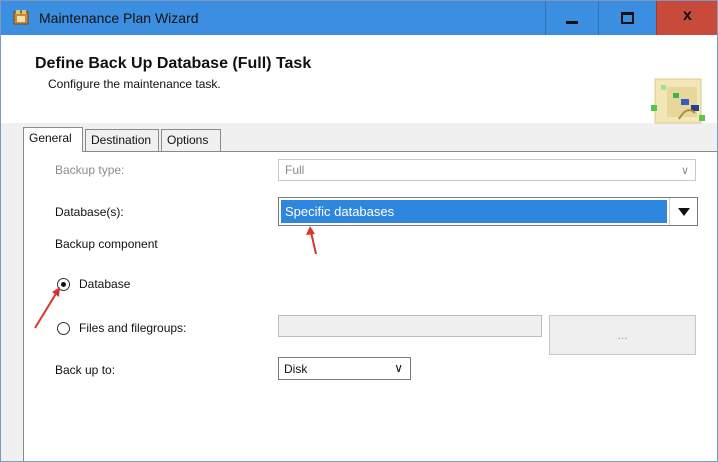 This screenshot has width=718, height=462. What do you see at coordinates (53, 139) in the screenshot?
I see `tab-general: General` at bounding box center [53, 139].